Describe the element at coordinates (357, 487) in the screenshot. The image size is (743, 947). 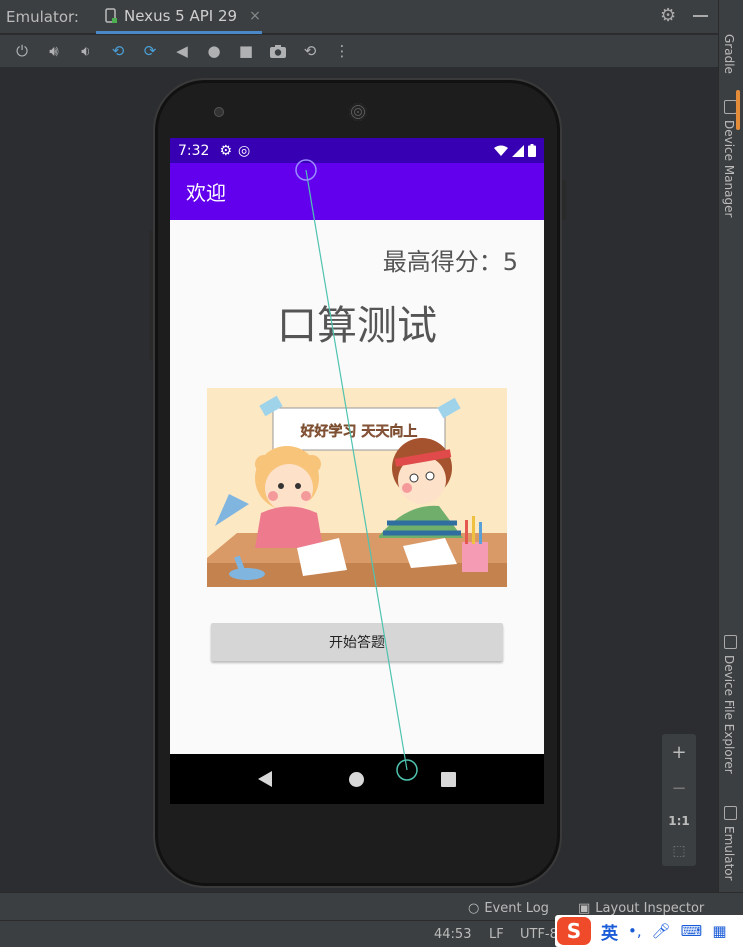
I see `study-illustration: 好好学习 天天向上` at that location.